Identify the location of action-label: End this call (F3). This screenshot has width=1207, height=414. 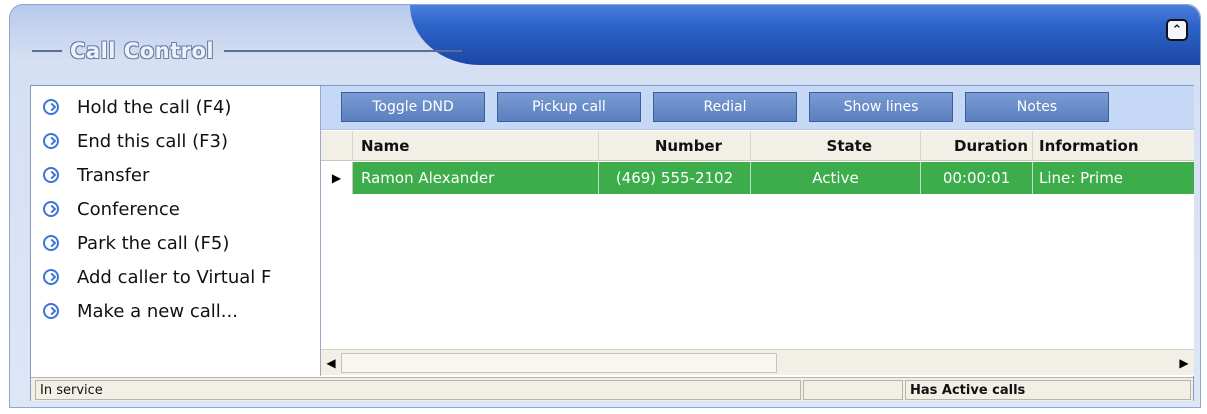
(152, 141).